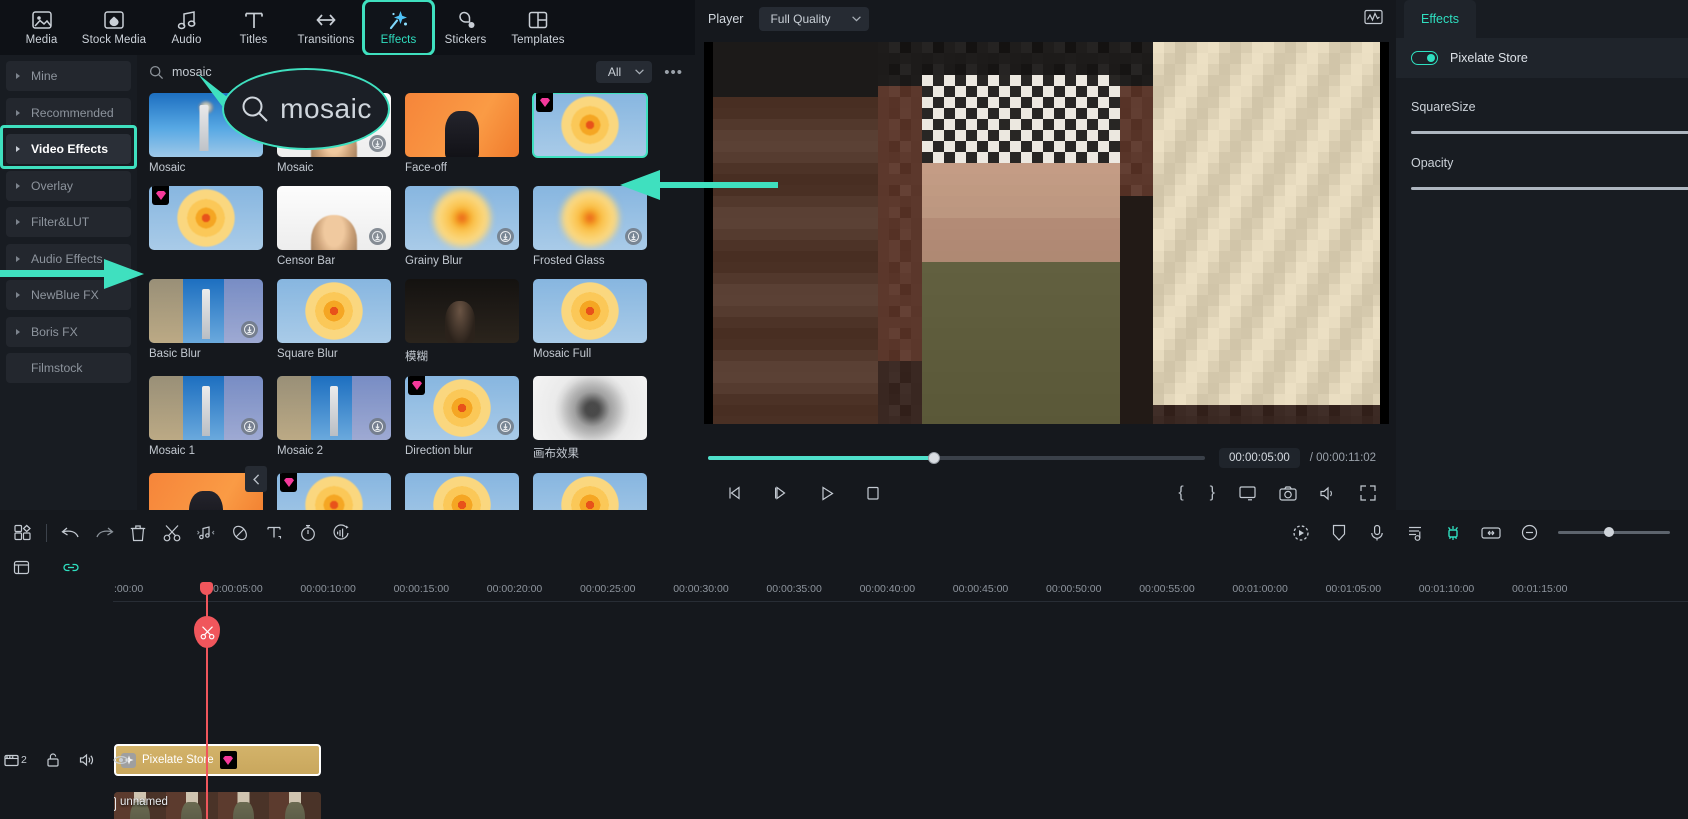 The image size is (1688, 819). I want to click on fit-timeline-icon, so click(1491, 533).